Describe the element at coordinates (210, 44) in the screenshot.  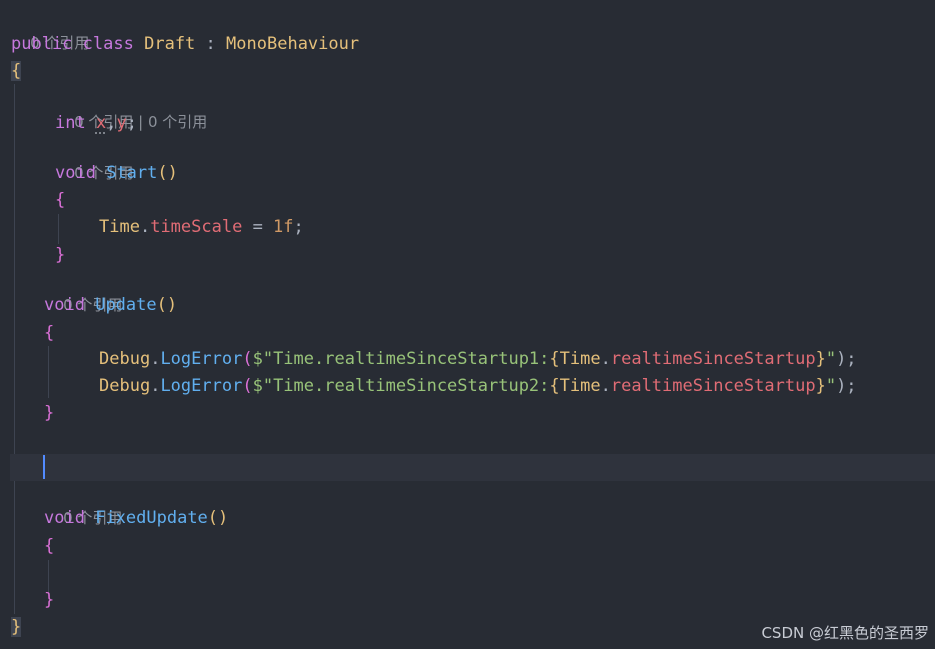
I see `colon: :` at that location.